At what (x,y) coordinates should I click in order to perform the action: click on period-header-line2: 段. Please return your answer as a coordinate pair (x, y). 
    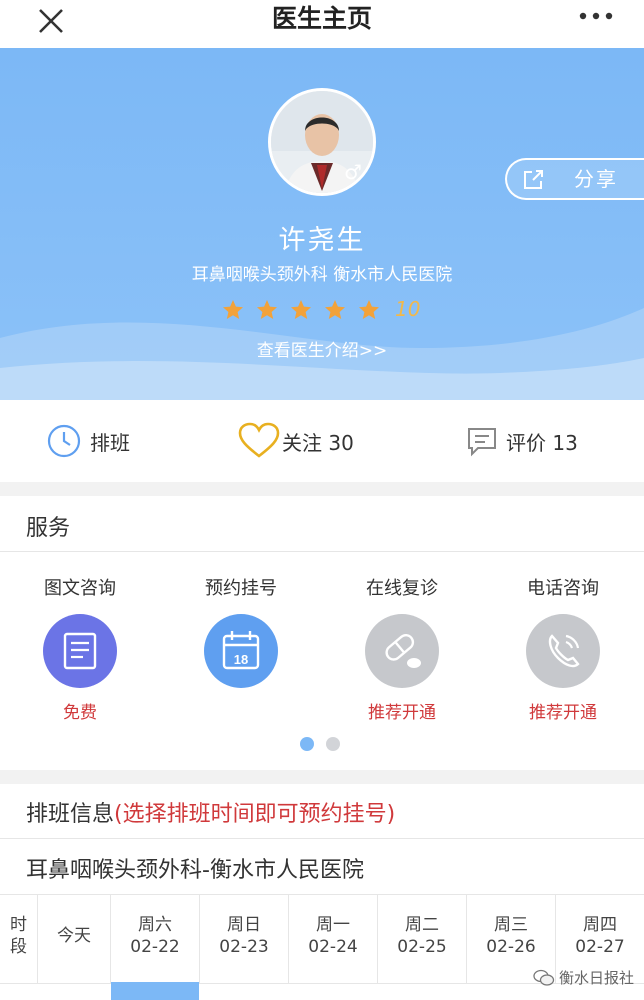
    Looking at the image, I should click on (18, 947).